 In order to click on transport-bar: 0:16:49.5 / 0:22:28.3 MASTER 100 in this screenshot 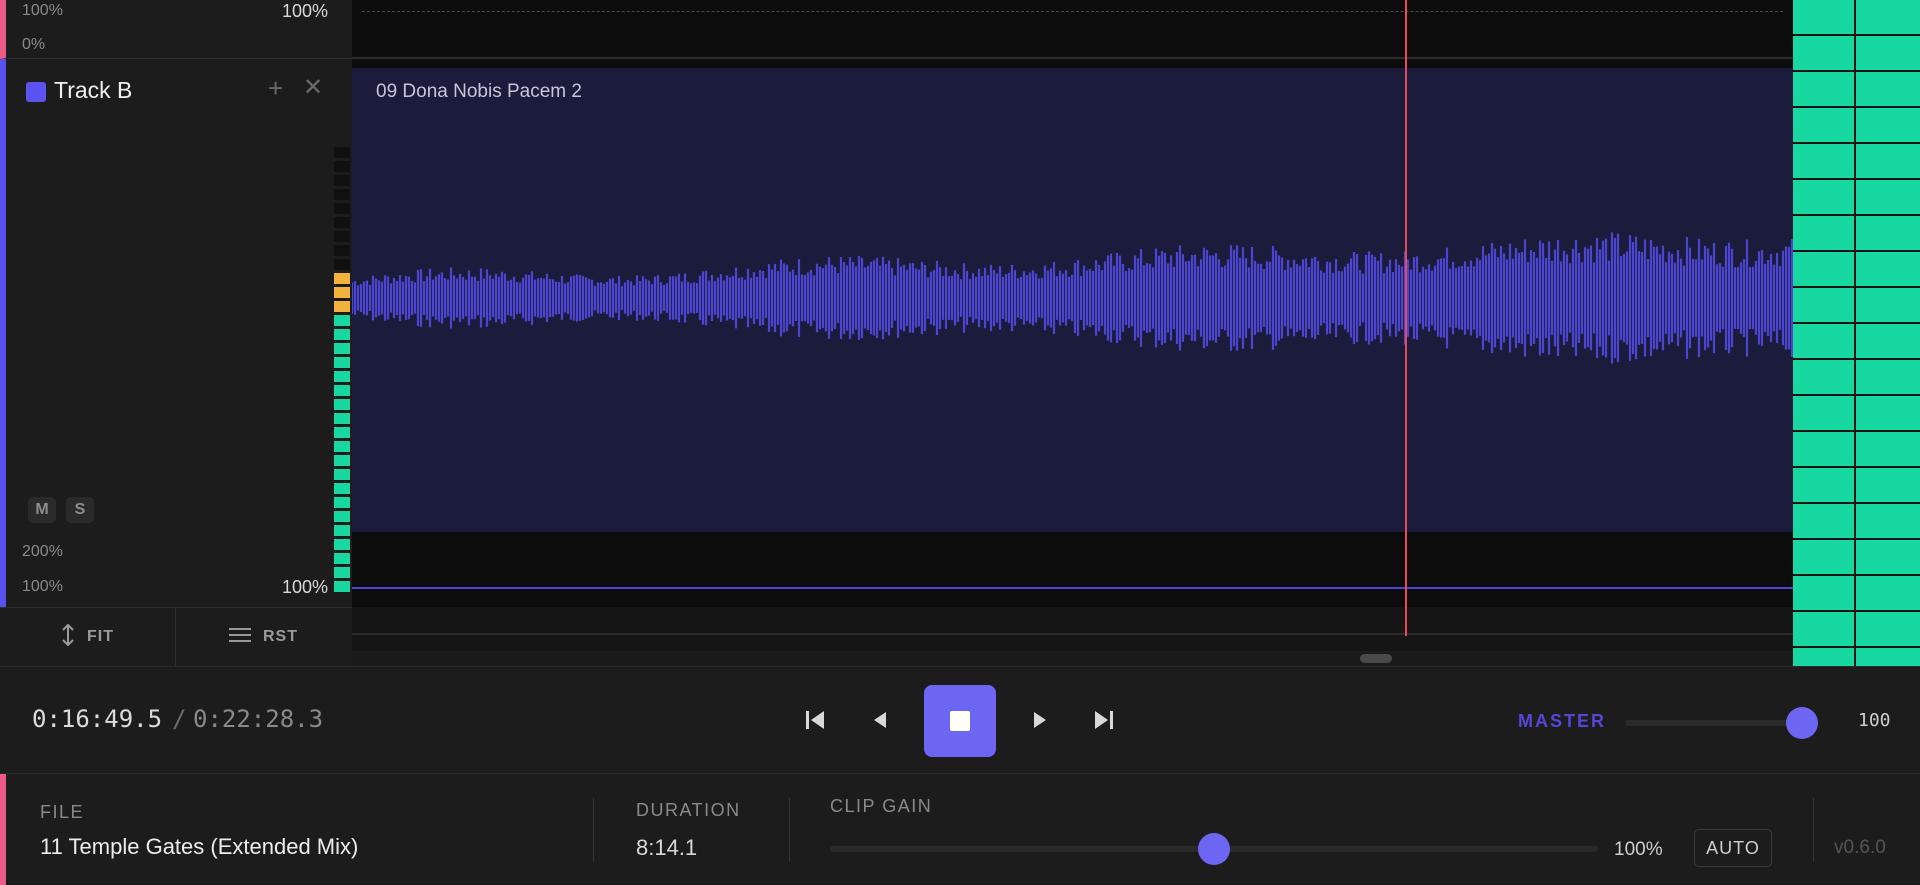, I will do `click(960, 719)`.